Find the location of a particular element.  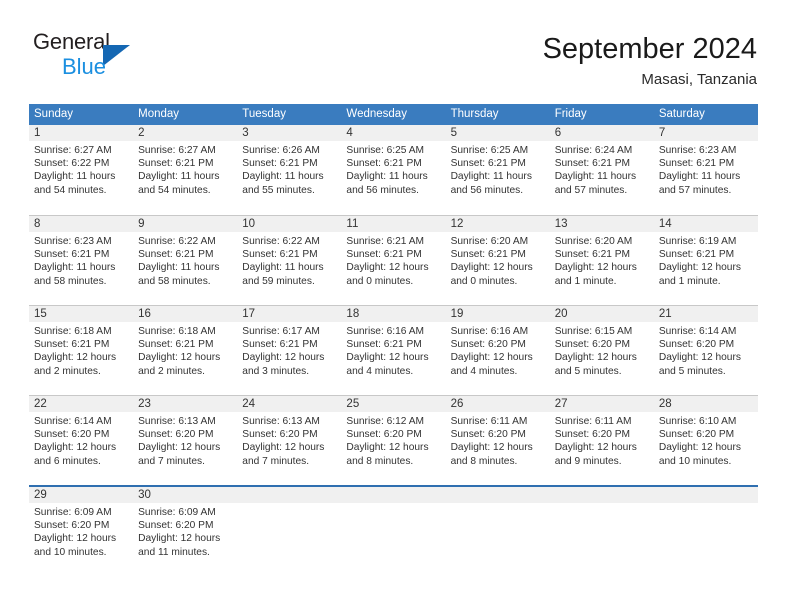

day-number: 14 is located at coordinates (705, 224).